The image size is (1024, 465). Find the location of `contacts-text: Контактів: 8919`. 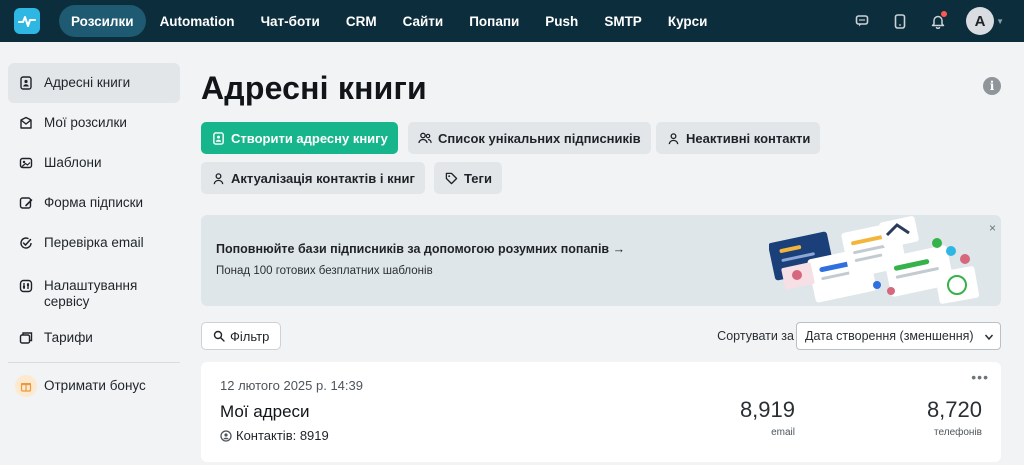

contacts-text: Контактів: 8919 is located at coordinates (282, 435).